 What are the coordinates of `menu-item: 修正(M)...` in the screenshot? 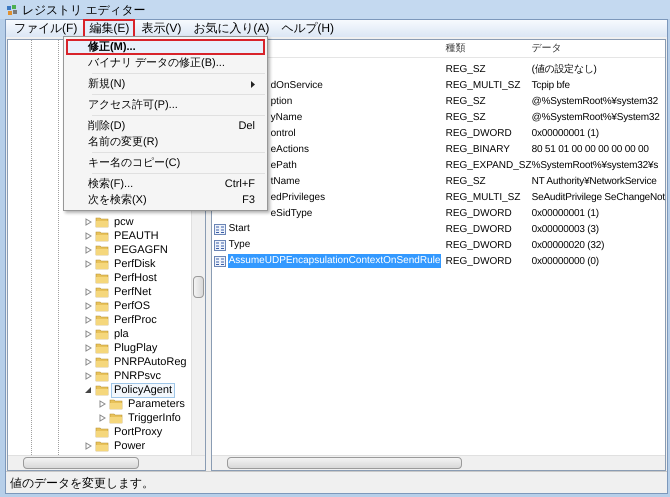 It's located at (165, 47).